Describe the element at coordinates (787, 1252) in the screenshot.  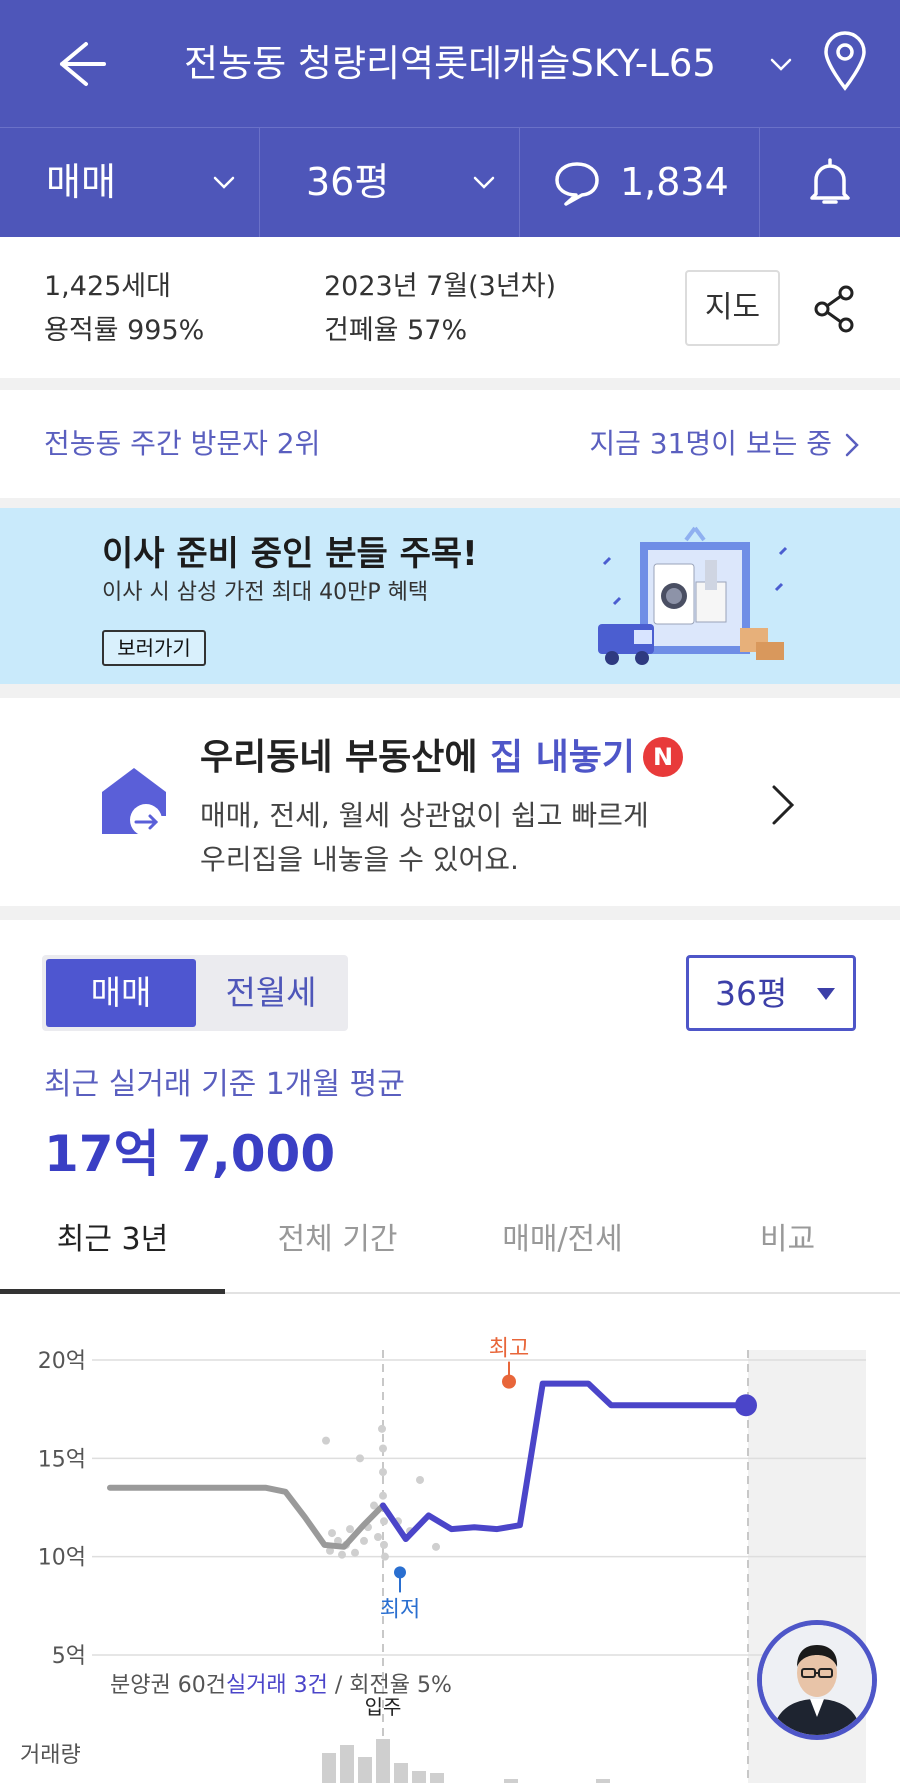
I see `tab-compare: 비교` at that location.